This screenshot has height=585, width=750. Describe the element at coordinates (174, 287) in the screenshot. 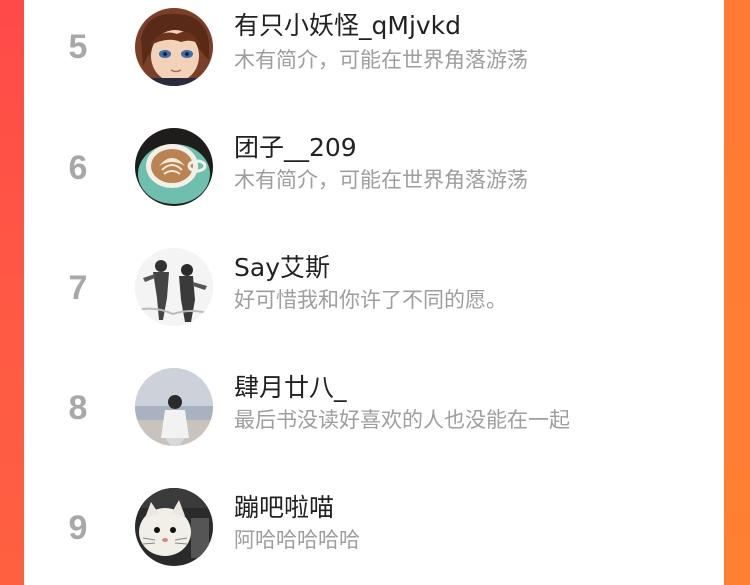

I see `sketch-couple-avatar` at that location.